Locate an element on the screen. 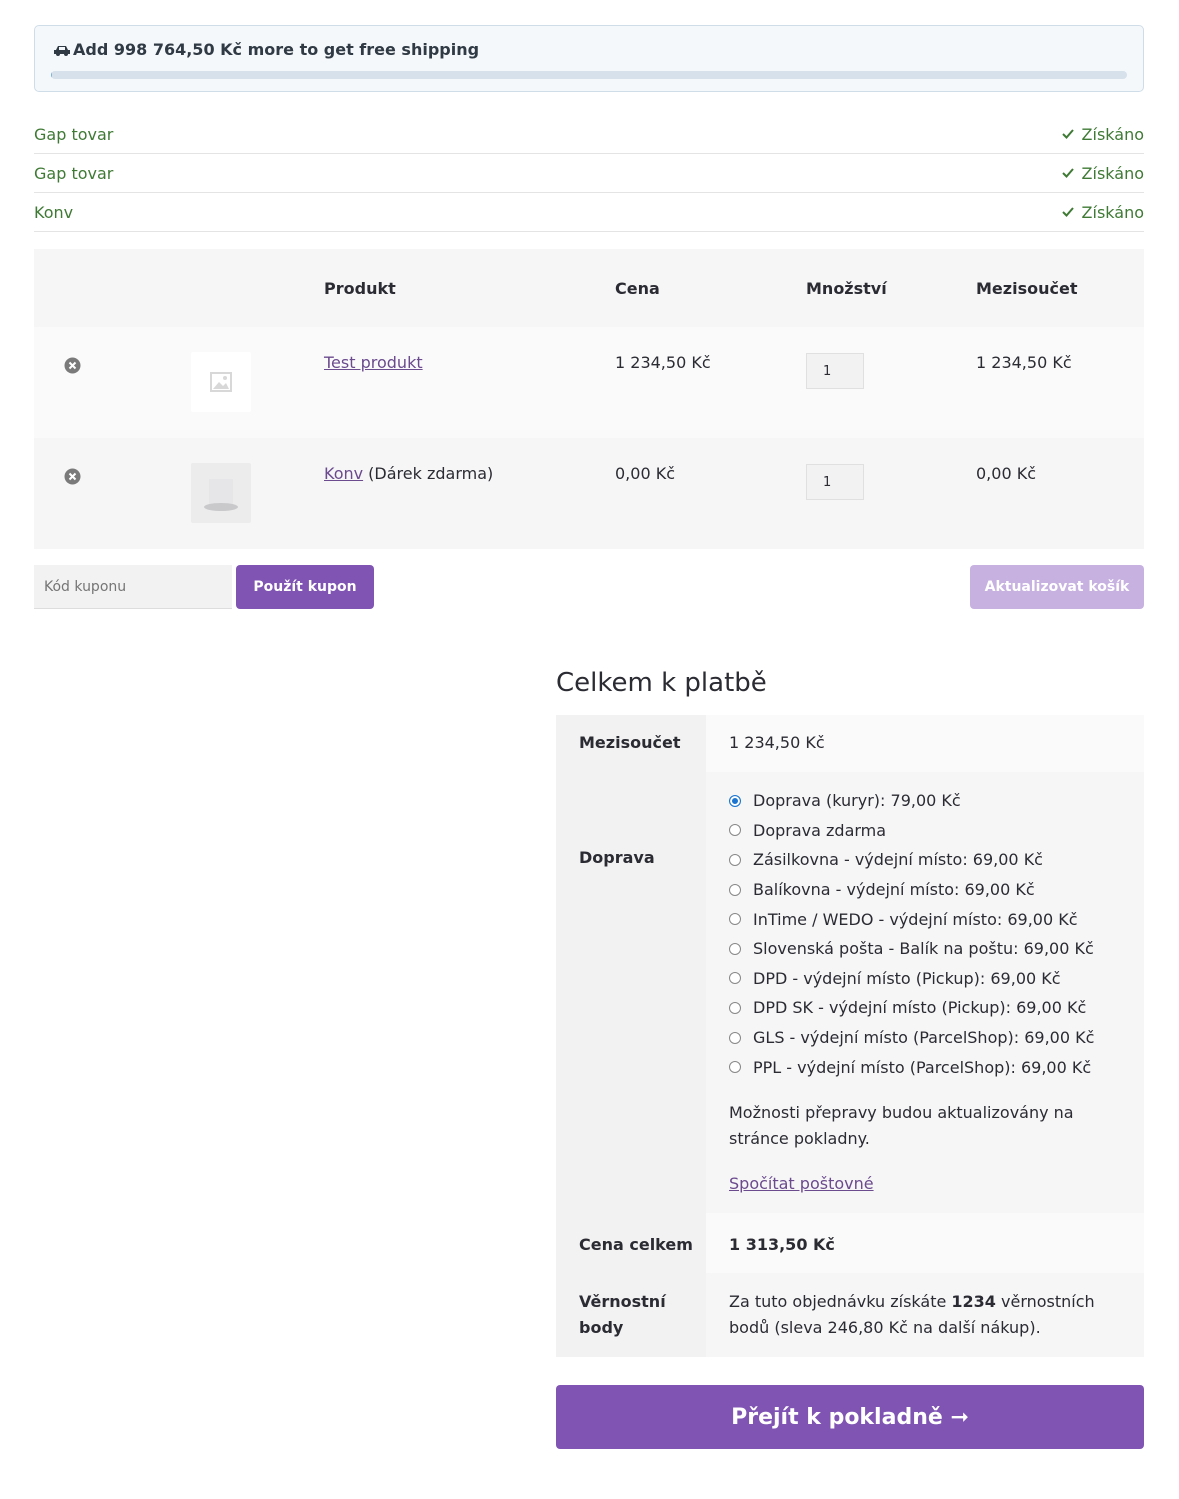 This screenshot has width=1179, height=1499. subtotal-row: Mezisoučet 1 234,50 Kč is located at coordinates (850, 743).